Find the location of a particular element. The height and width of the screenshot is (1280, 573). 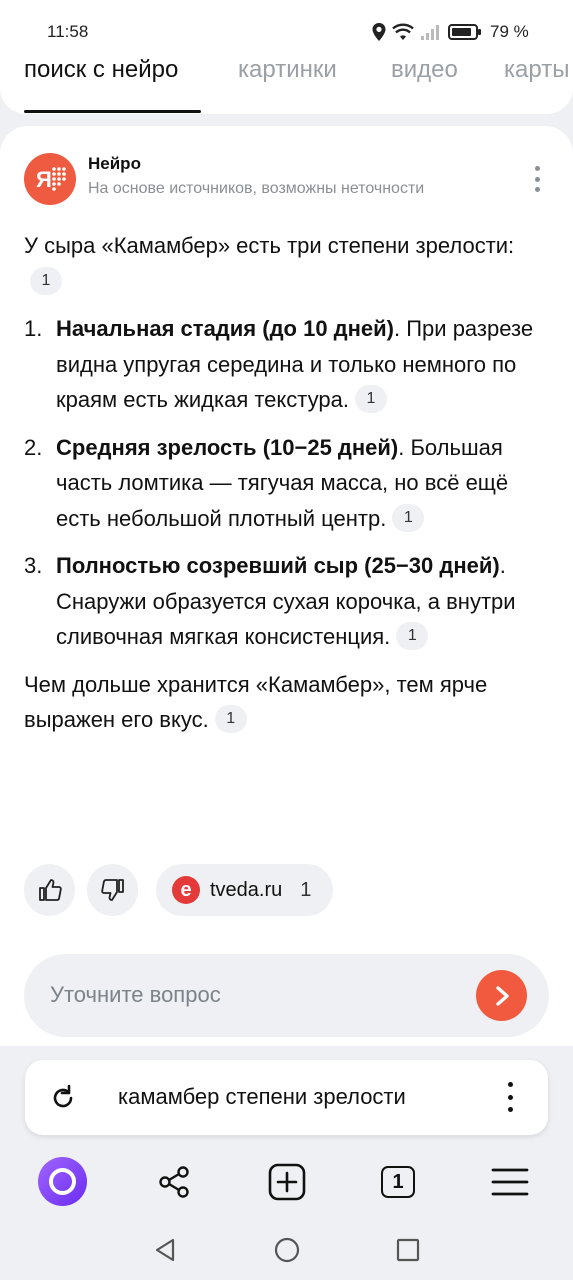

like-button is located at coordinates (49, 890).